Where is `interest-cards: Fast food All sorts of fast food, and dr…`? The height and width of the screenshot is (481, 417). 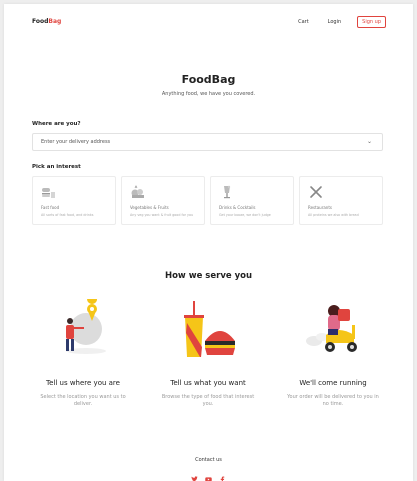
interest-cards: Fast food All sorts of fast food, and dr… is located at coordinates (207, 200).